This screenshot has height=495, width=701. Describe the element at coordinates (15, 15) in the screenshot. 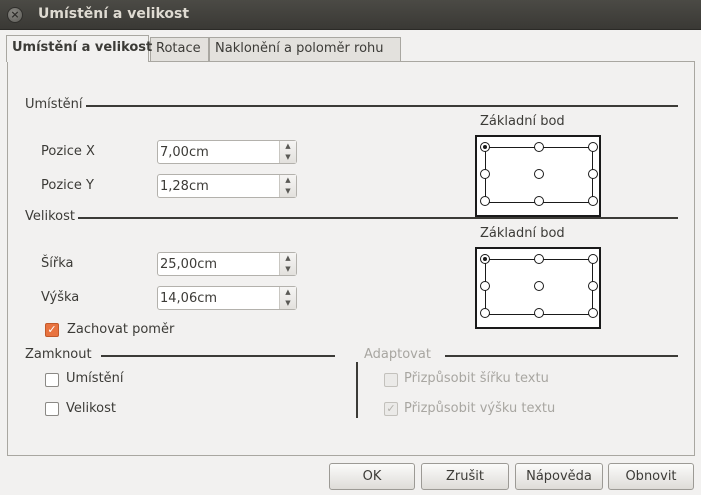

I see `close-button: ×` at that location.